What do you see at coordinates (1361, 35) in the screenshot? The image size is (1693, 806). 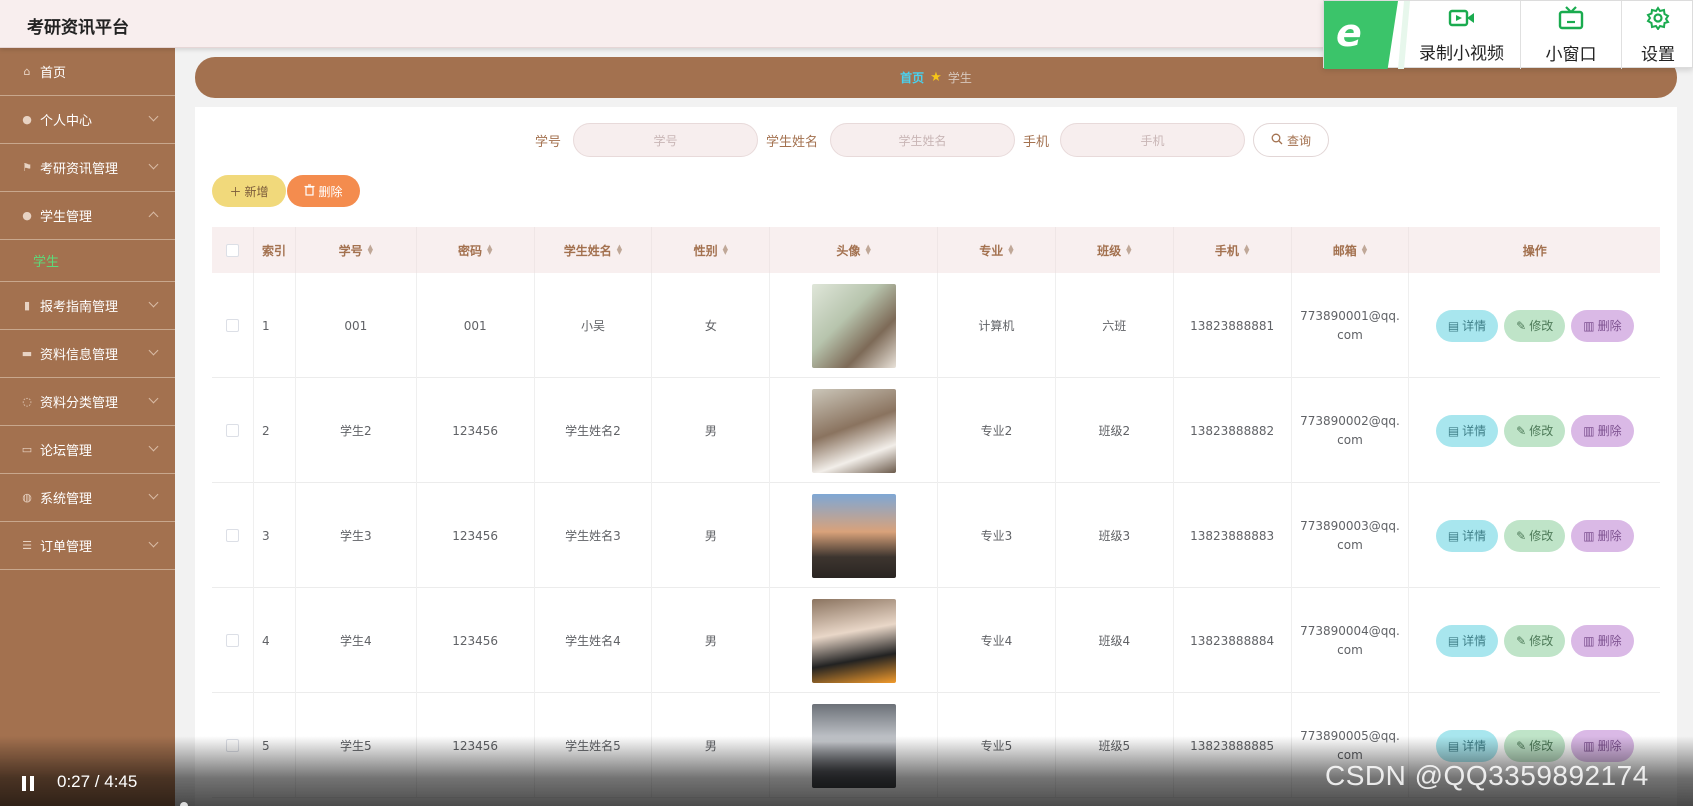 I see `browser-logo-icon: e` at bounding box center [1361, 35].